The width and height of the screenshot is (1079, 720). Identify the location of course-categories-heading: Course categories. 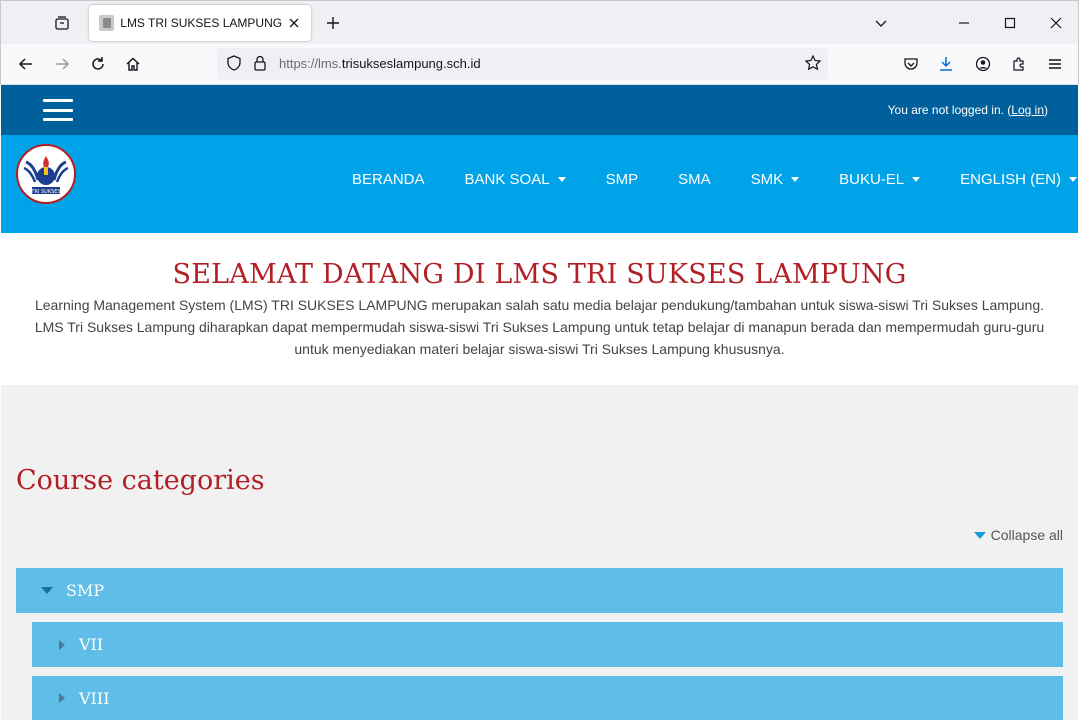
(140, 480).